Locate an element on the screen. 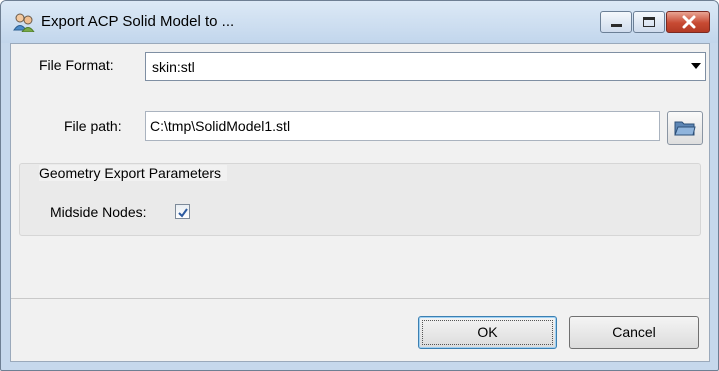 Image resolution: width=719 pixels, height=371 pixels. folder-icon is located at coordinates (685, 130).